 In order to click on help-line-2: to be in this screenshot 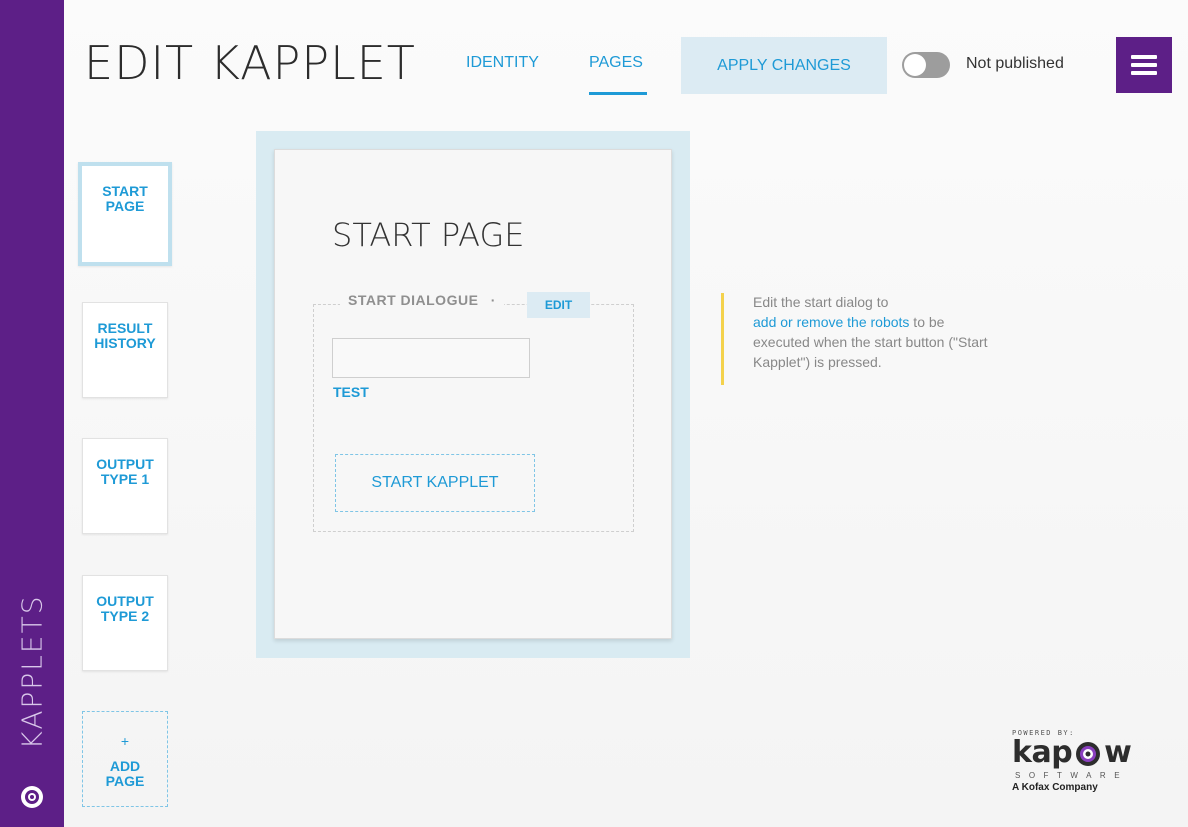, I will do `click(927, 322)`.